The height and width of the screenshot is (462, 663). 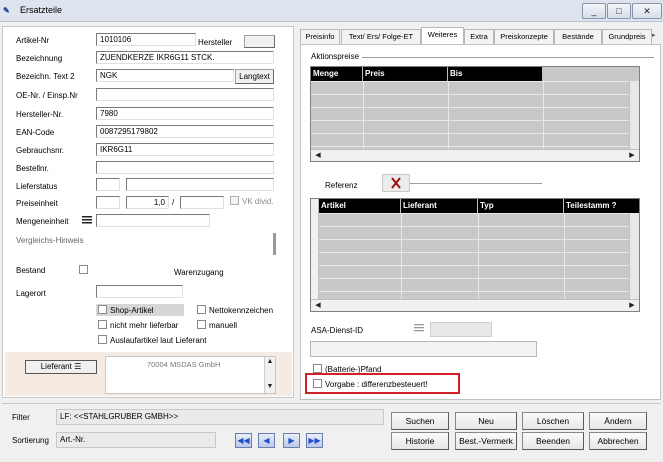 I want to click on referenz-label: Referenz, so click(x=341, y=185).